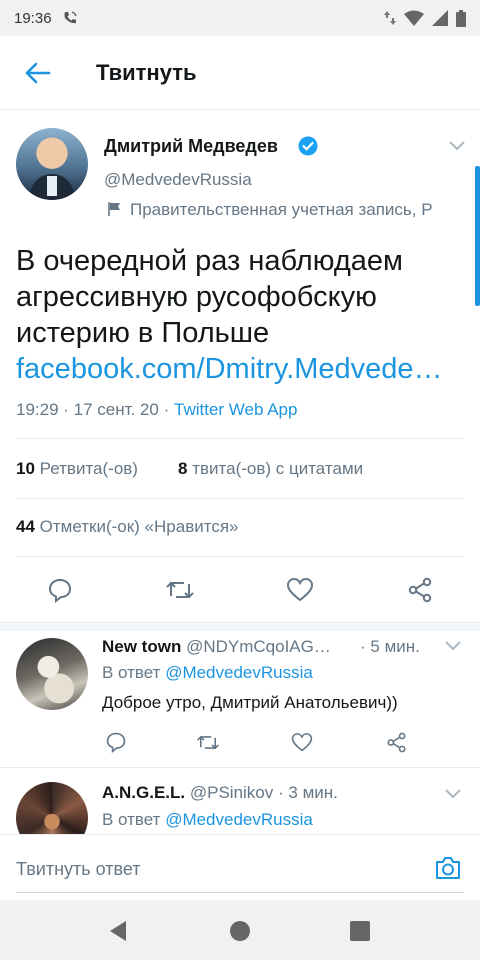  Describe the element at coordinates (70, 18) in the screenshot. I see `wifi-call-icon` at that location.